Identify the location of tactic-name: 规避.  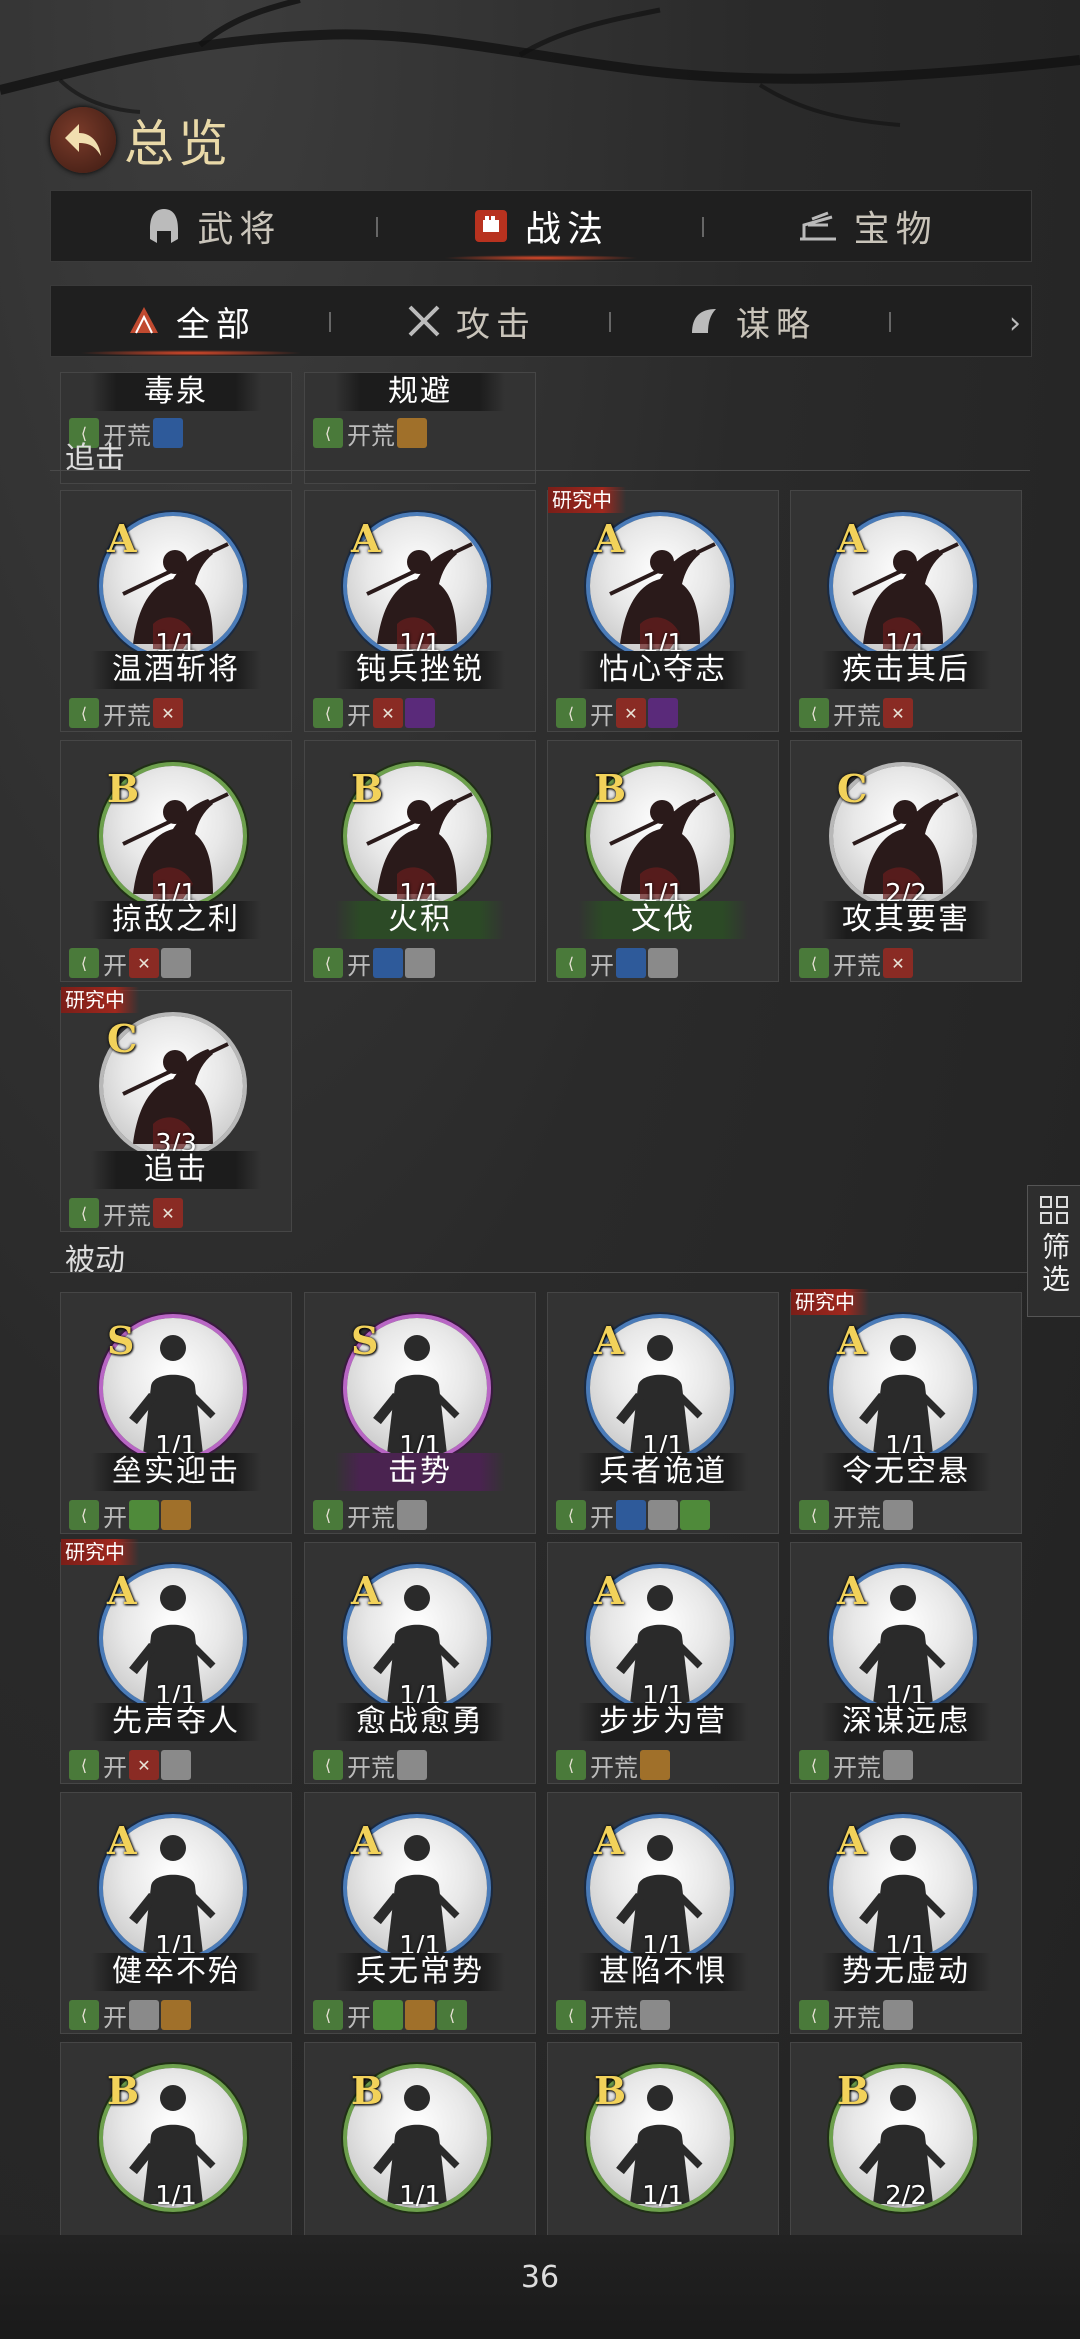
(420, 392).